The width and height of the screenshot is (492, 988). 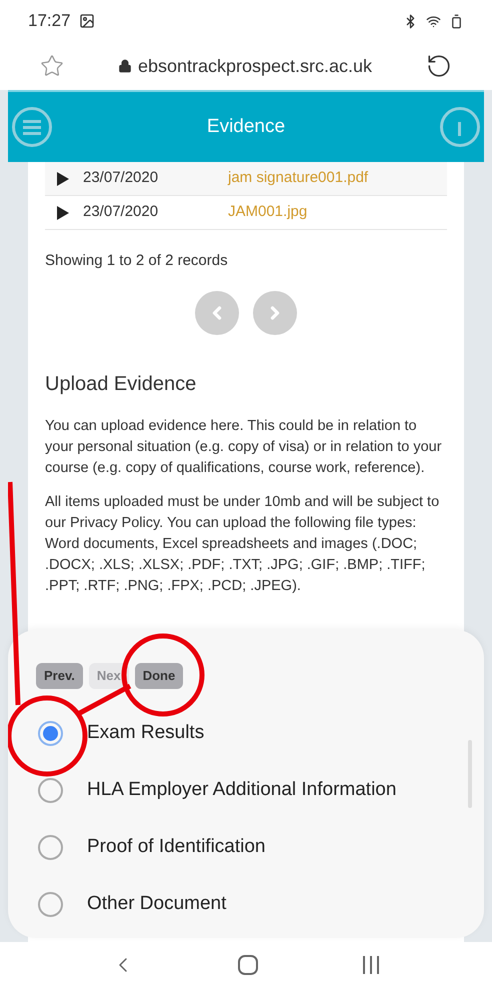 What do you see at coordinates (244, 447) in the screenshot?
I see `upload-paragraph: You can upload evidence here. This could be in relation to your personal situation (e.g. copy of visa) or in relation to your course (e.g. copy of qualifications, course work, reference).` at bounding box center [244, 447].